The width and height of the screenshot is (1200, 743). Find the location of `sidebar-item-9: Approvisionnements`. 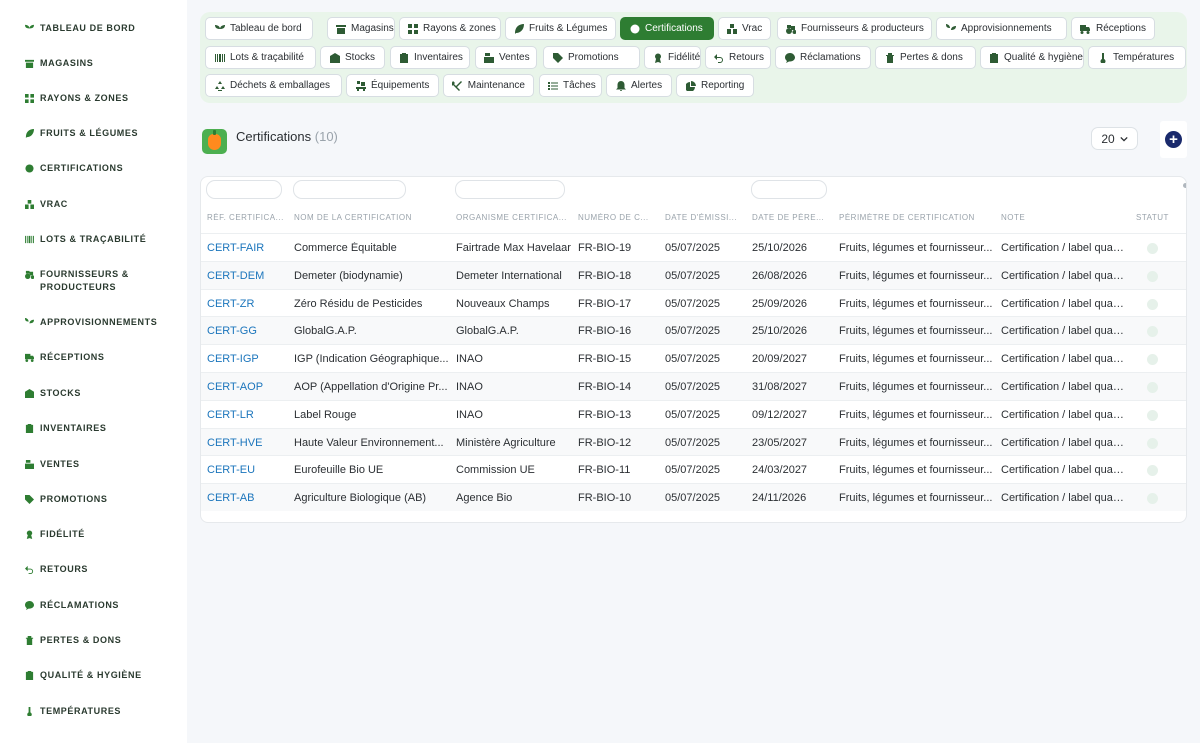

sidebar-item-9: Approvisionnements is located at coordinates (93, 322).